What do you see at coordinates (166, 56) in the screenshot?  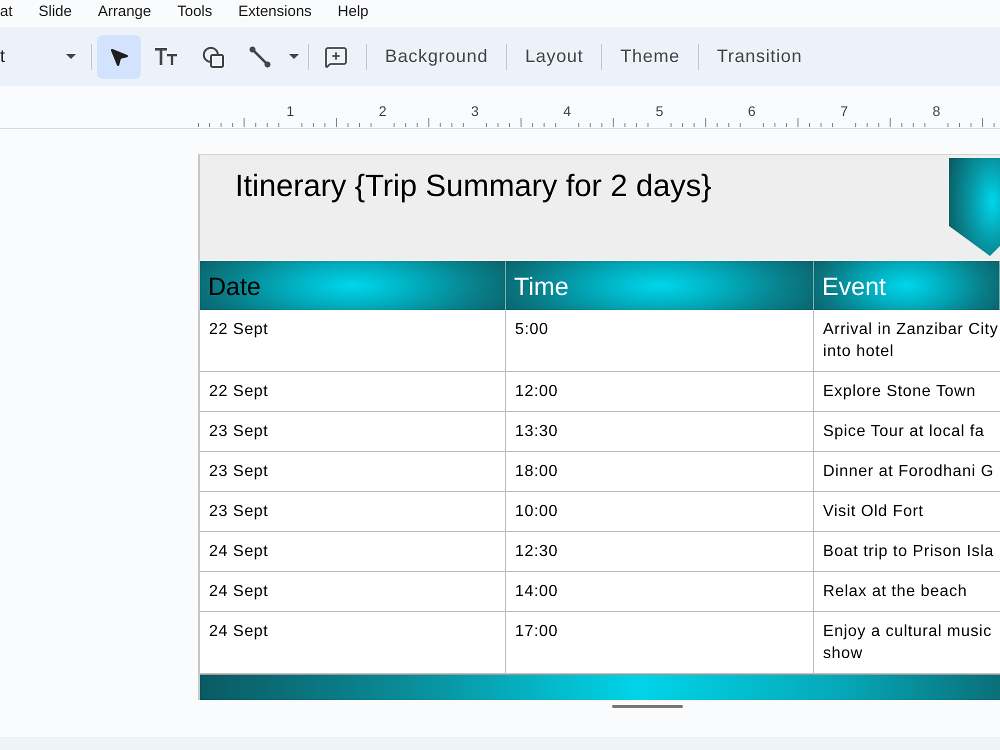 I see `text-icon` at bounding box center [166, 56].